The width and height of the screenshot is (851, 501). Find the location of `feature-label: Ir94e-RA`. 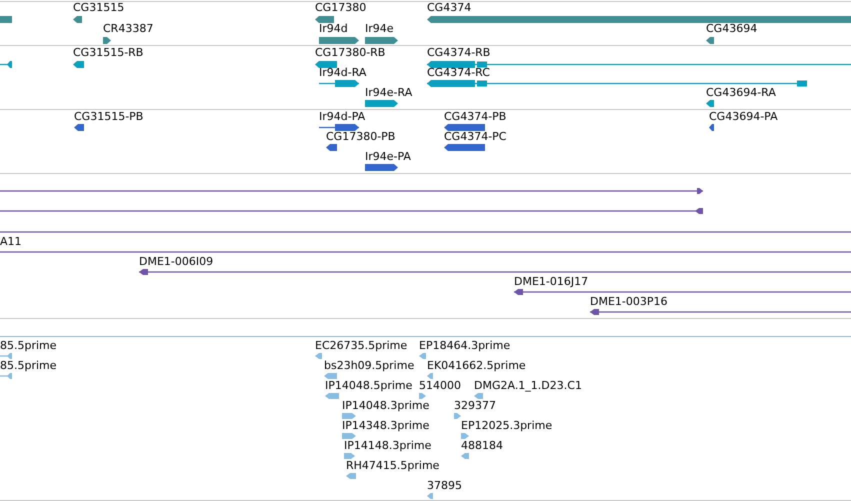

feature-label: Ir94e-RA is located at coordinates (388, 93).